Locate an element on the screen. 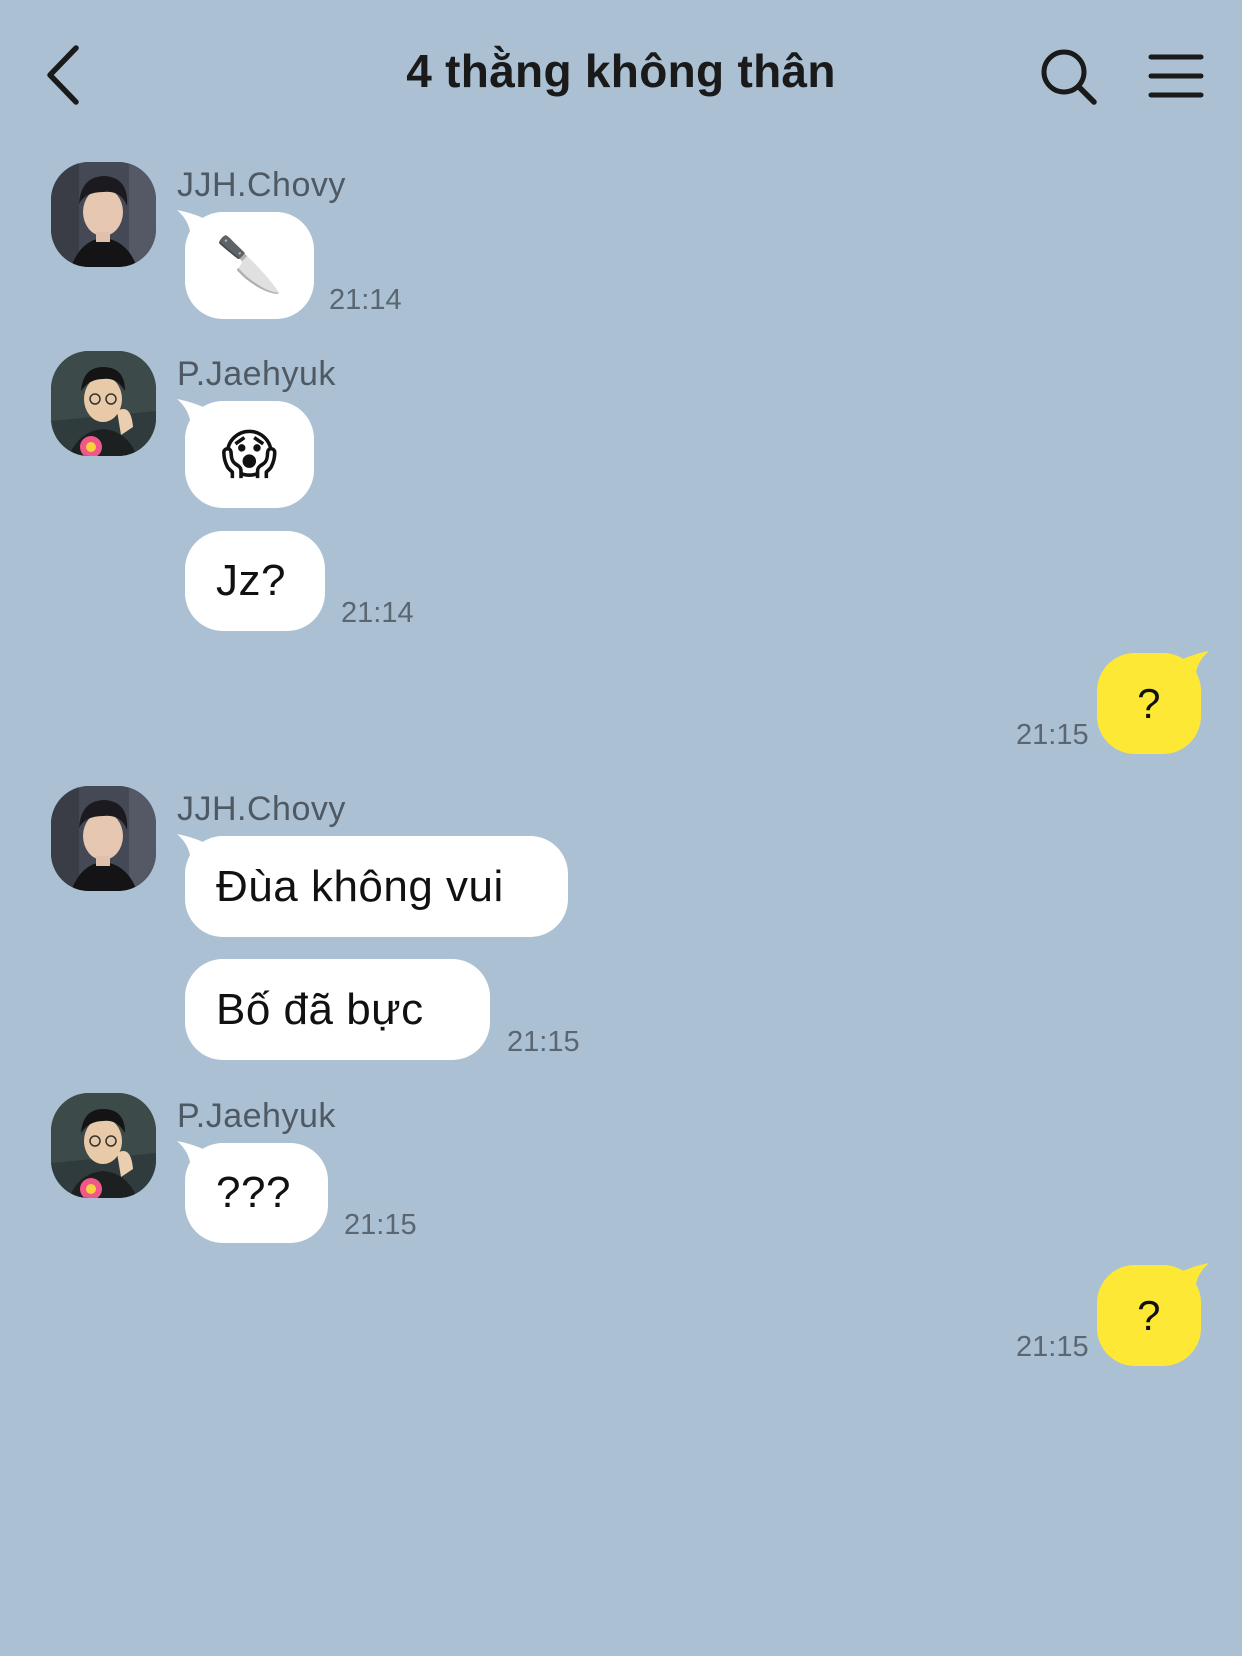  message-bubble: 🔪 is located at coordinates (245, 264).